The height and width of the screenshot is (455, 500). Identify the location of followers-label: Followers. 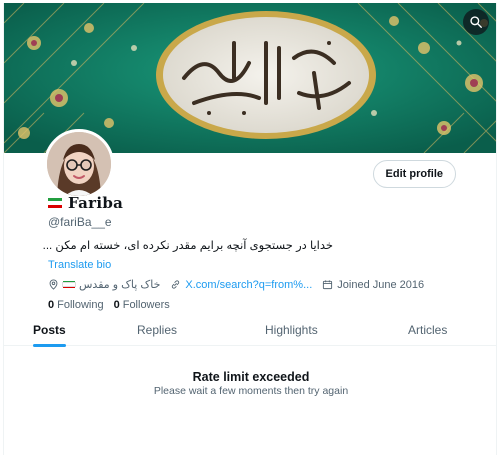
(146, 305).